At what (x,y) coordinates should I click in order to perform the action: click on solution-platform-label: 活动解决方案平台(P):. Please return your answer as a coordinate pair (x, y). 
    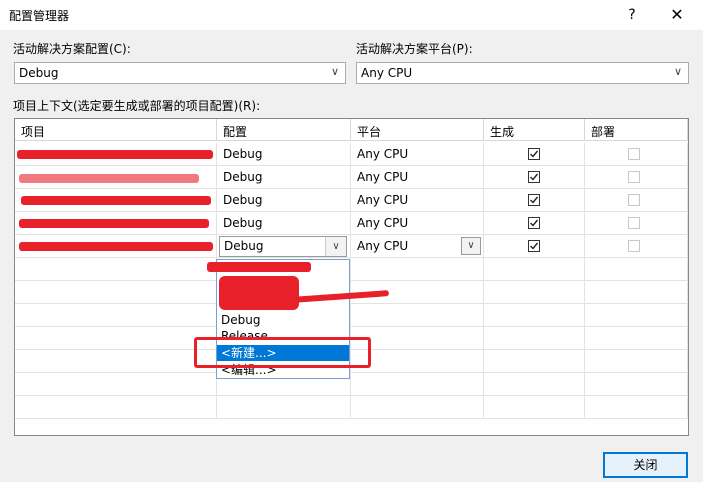
    Looking at the image, I should click on (414, 49).